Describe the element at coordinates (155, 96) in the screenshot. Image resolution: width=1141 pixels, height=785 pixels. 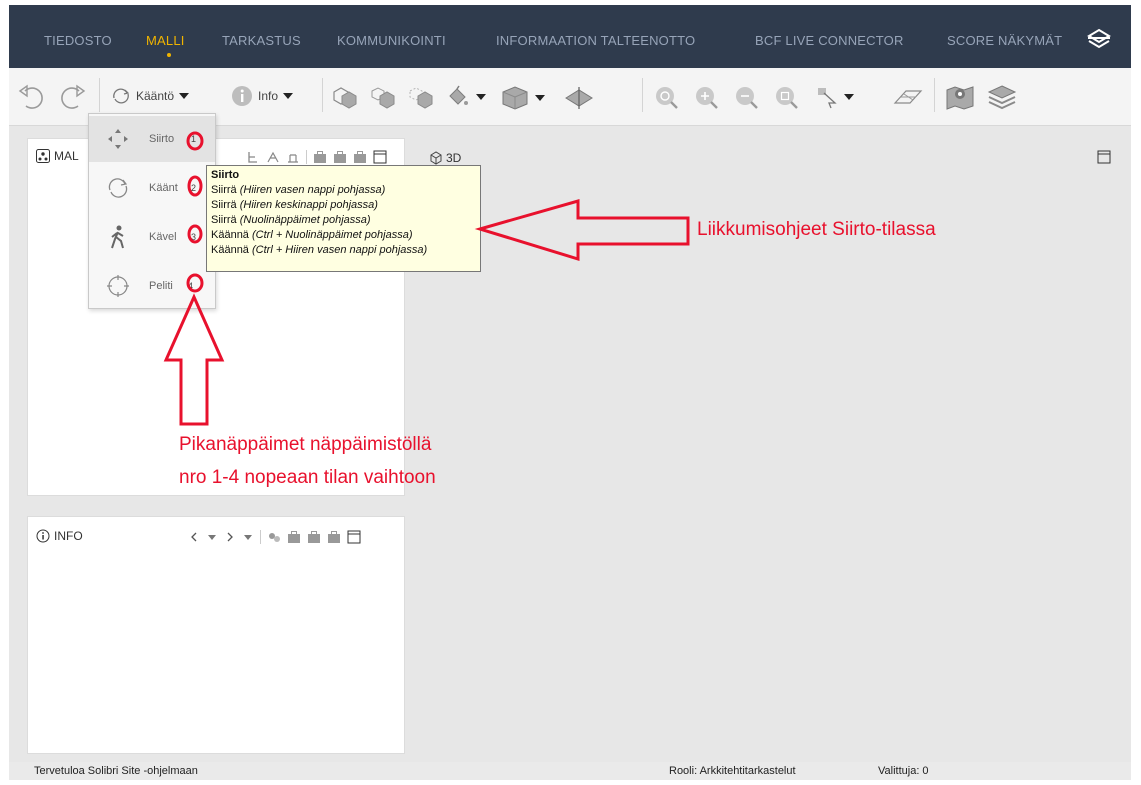
I see `rotate-mode-label: Kääntö` at that location.